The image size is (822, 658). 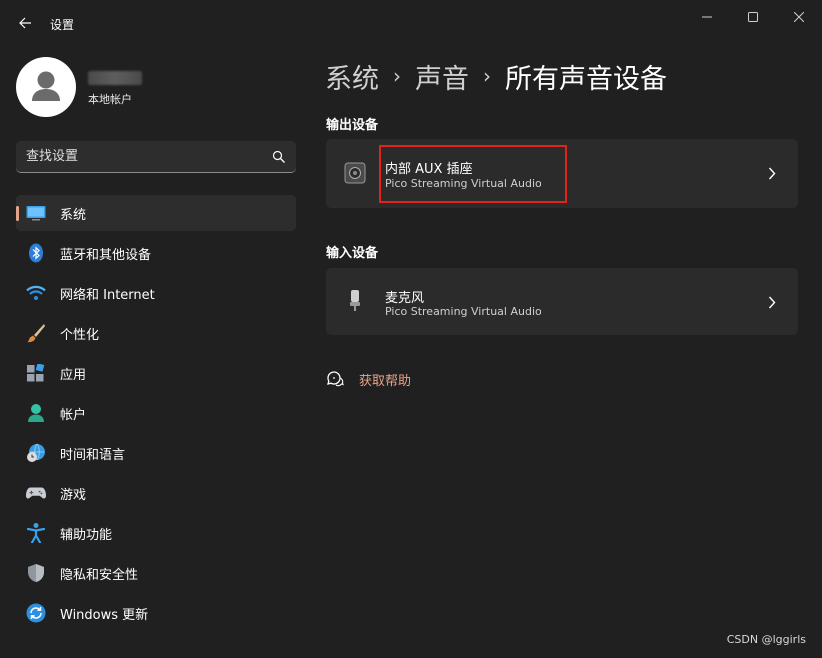 I want to click on shield-icon, so click(x=36, y=573).